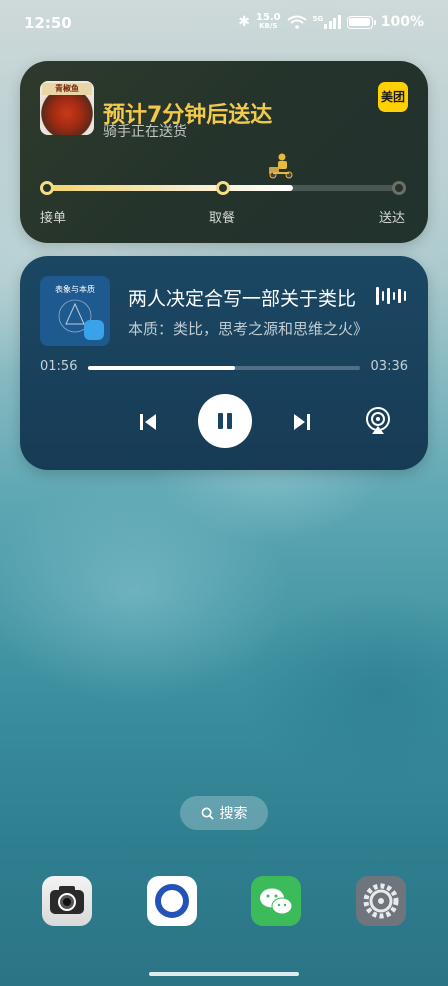 This screenshot has height=986, width=448. I want to click on network-speed: 15.0 KB/S, so click(268, 21).